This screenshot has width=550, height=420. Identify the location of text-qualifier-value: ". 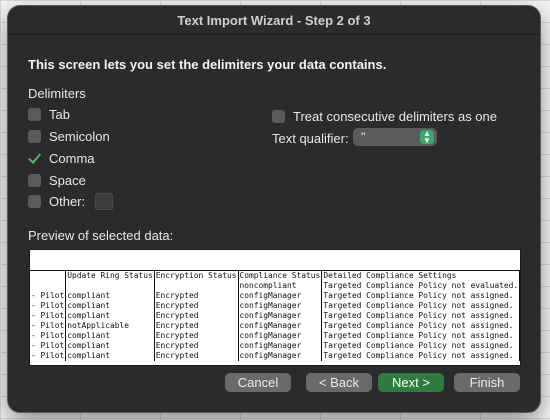
(363, 137).